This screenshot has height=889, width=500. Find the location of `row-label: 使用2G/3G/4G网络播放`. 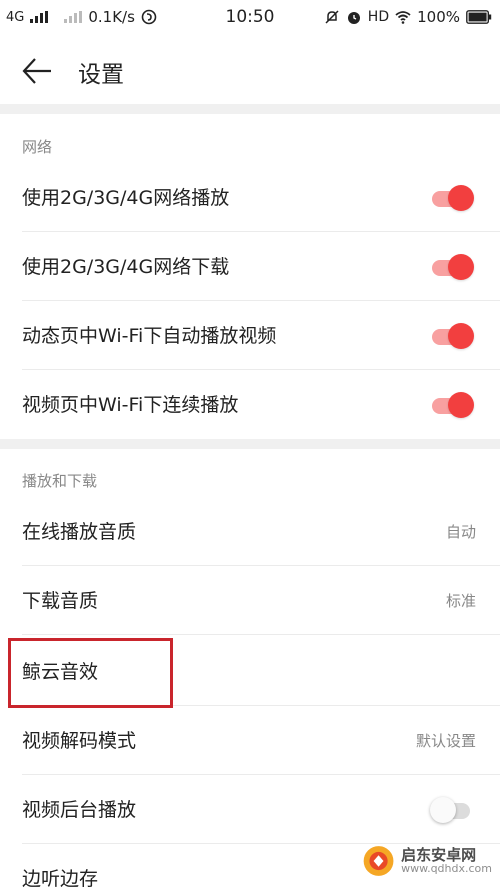

row-label: 使用2G/3G/4G网络播放 is located at coordinates (126, 198).